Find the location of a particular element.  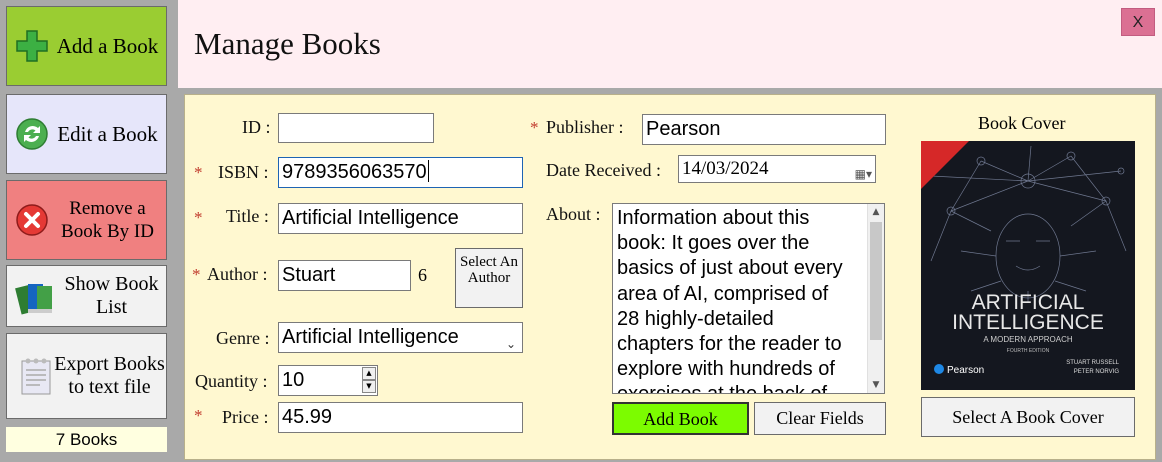

quantity-stepper: 10 ▲ ▼ is located at coordinates (328, 380).